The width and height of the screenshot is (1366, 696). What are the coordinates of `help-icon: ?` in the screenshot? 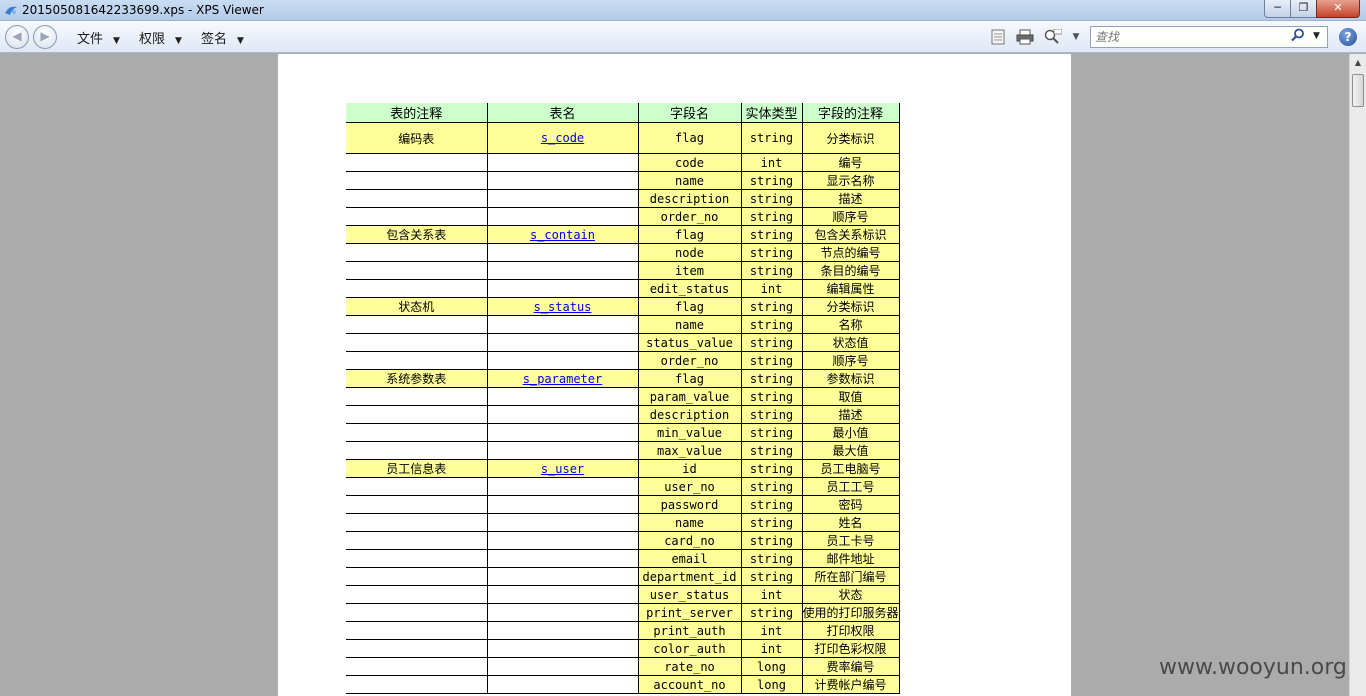 It's located at (1348, 37).